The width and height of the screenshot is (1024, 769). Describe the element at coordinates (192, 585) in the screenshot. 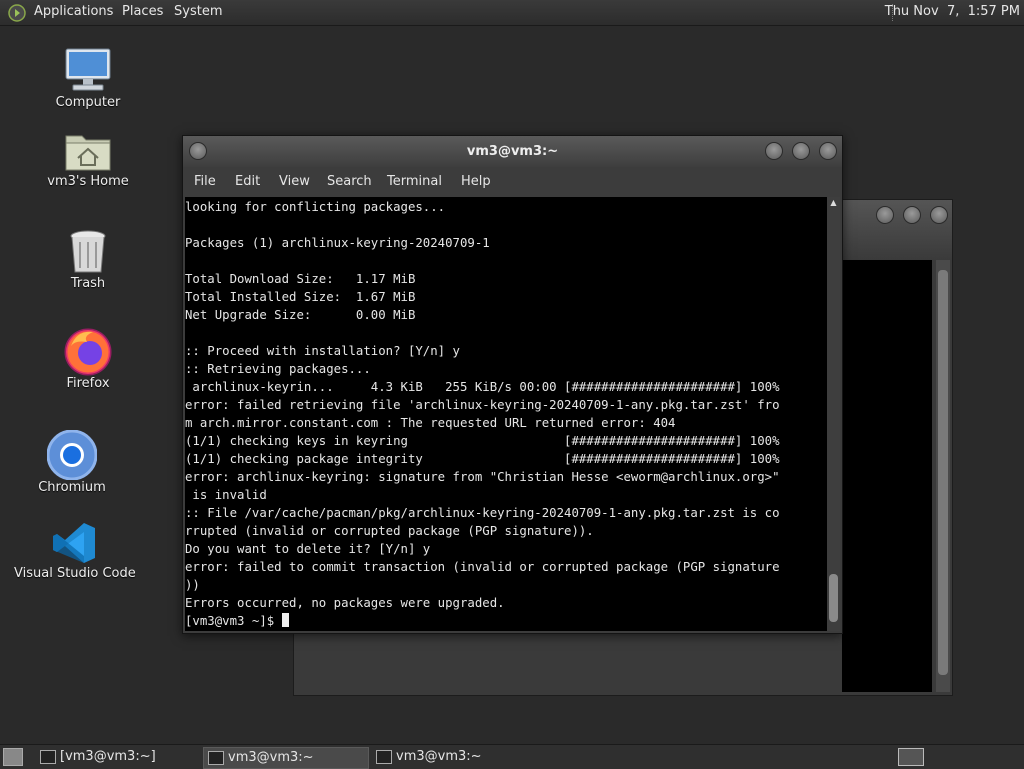

I see `terminal-line: ))` at that location.